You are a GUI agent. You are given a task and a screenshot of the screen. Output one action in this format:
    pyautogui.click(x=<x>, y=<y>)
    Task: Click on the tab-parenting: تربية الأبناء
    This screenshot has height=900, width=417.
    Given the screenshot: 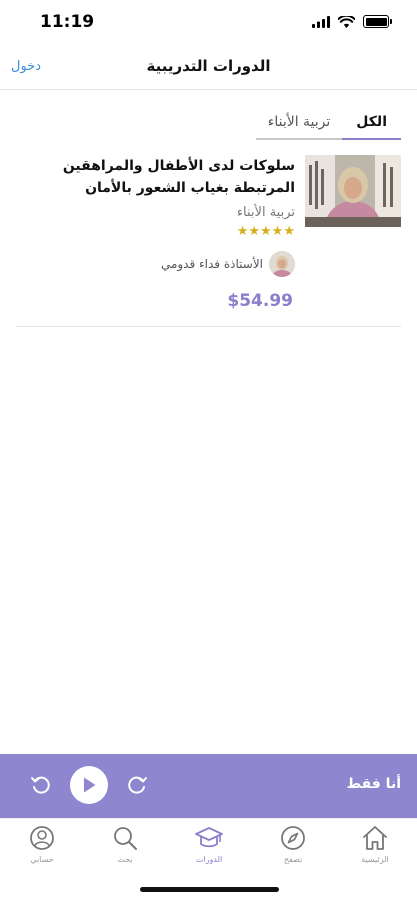 What is the action you would take?
    pyautogui.click(x=299, y=124)
    